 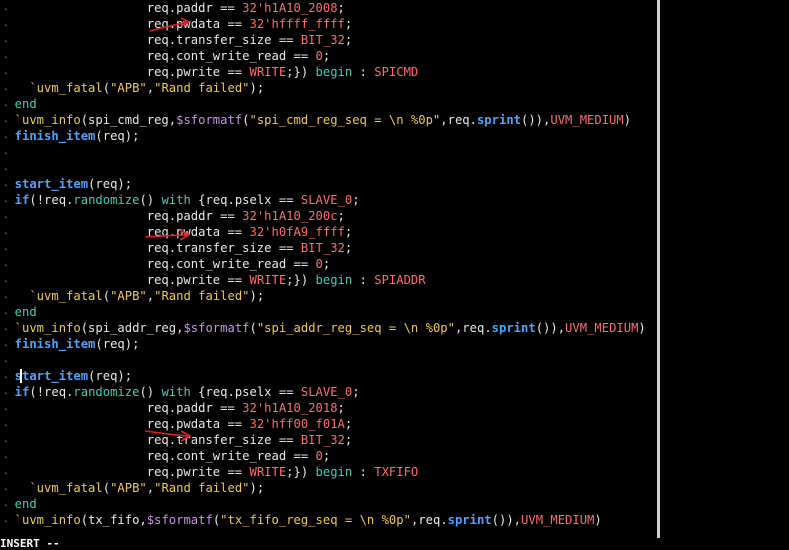 I want to click on annotation-layer, so click(x=168, y=229).